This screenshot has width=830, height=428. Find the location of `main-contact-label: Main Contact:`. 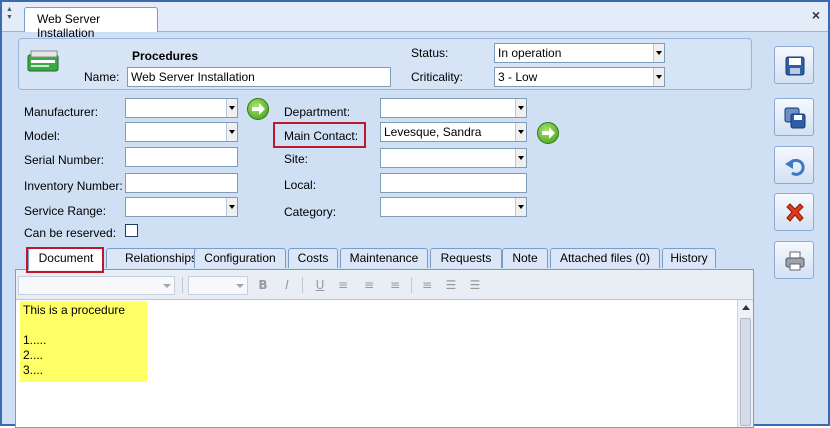

main-contact-label: Main Contact: is located at coordinates (321, 136).